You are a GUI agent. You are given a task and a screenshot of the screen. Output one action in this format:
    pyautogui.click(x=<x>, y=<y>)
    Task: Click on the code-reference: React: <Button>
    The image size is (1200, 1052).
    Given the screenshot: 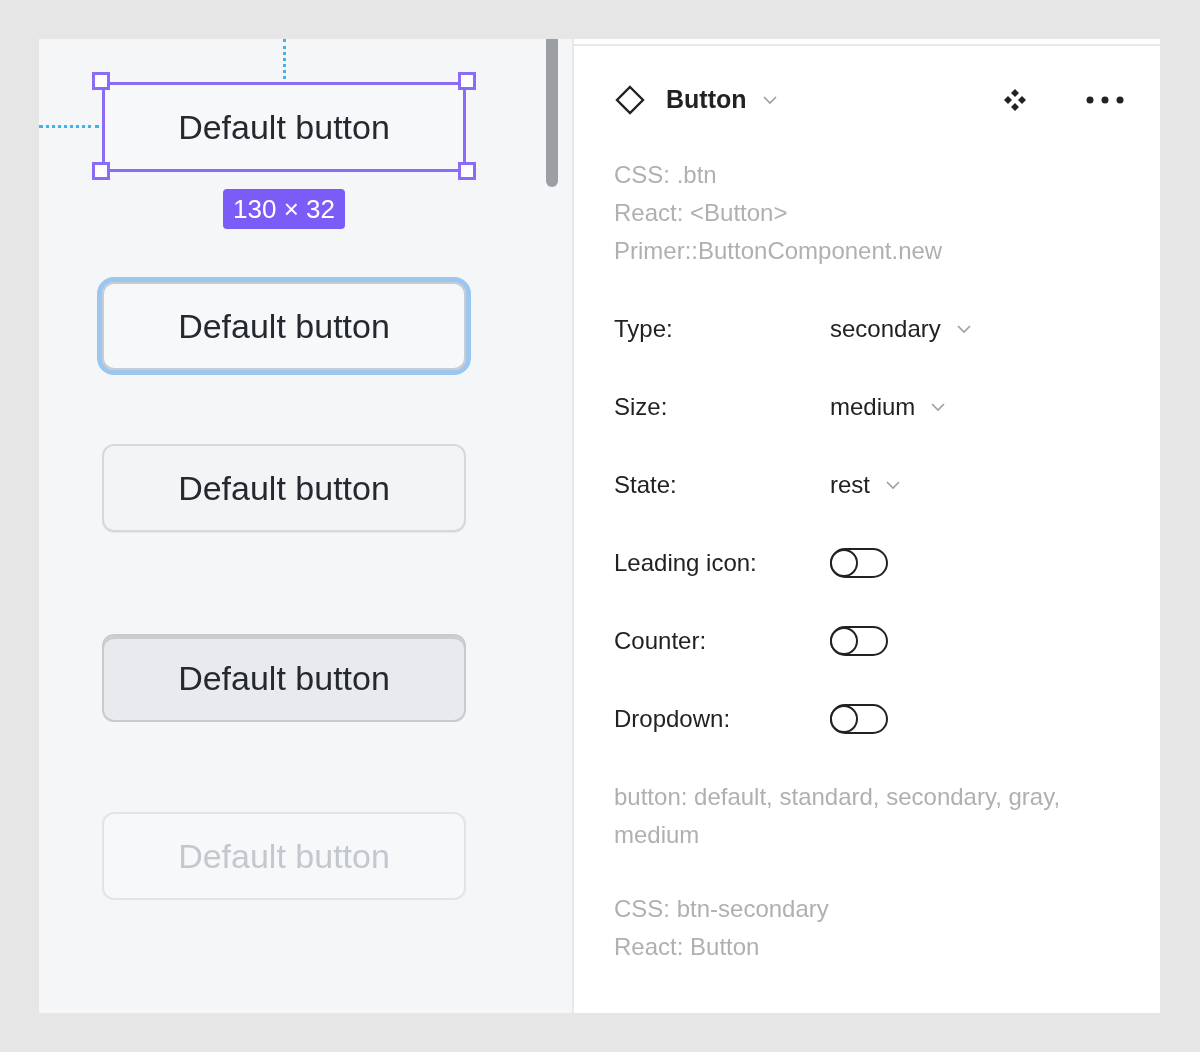 What is the action you would take?
    pyautogui.click(x=701, y=213)
    